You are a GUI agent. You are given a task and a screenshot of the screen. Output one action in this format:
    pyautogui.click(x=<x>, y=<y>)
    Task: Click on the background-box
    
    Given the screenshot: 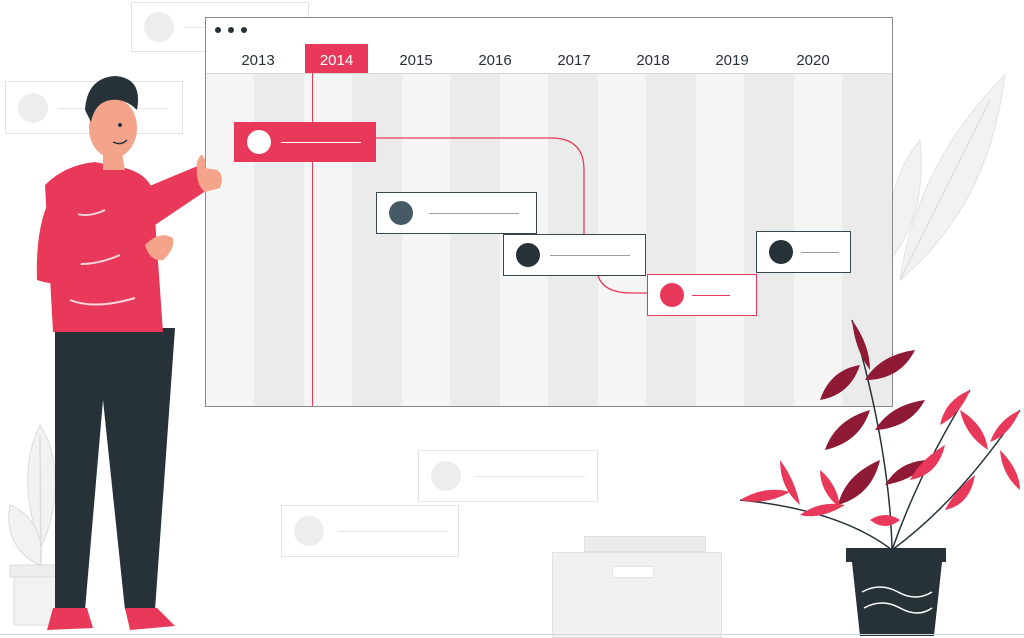 What is the action you would take?
    pyautogui.click(x=637, y=587)
    